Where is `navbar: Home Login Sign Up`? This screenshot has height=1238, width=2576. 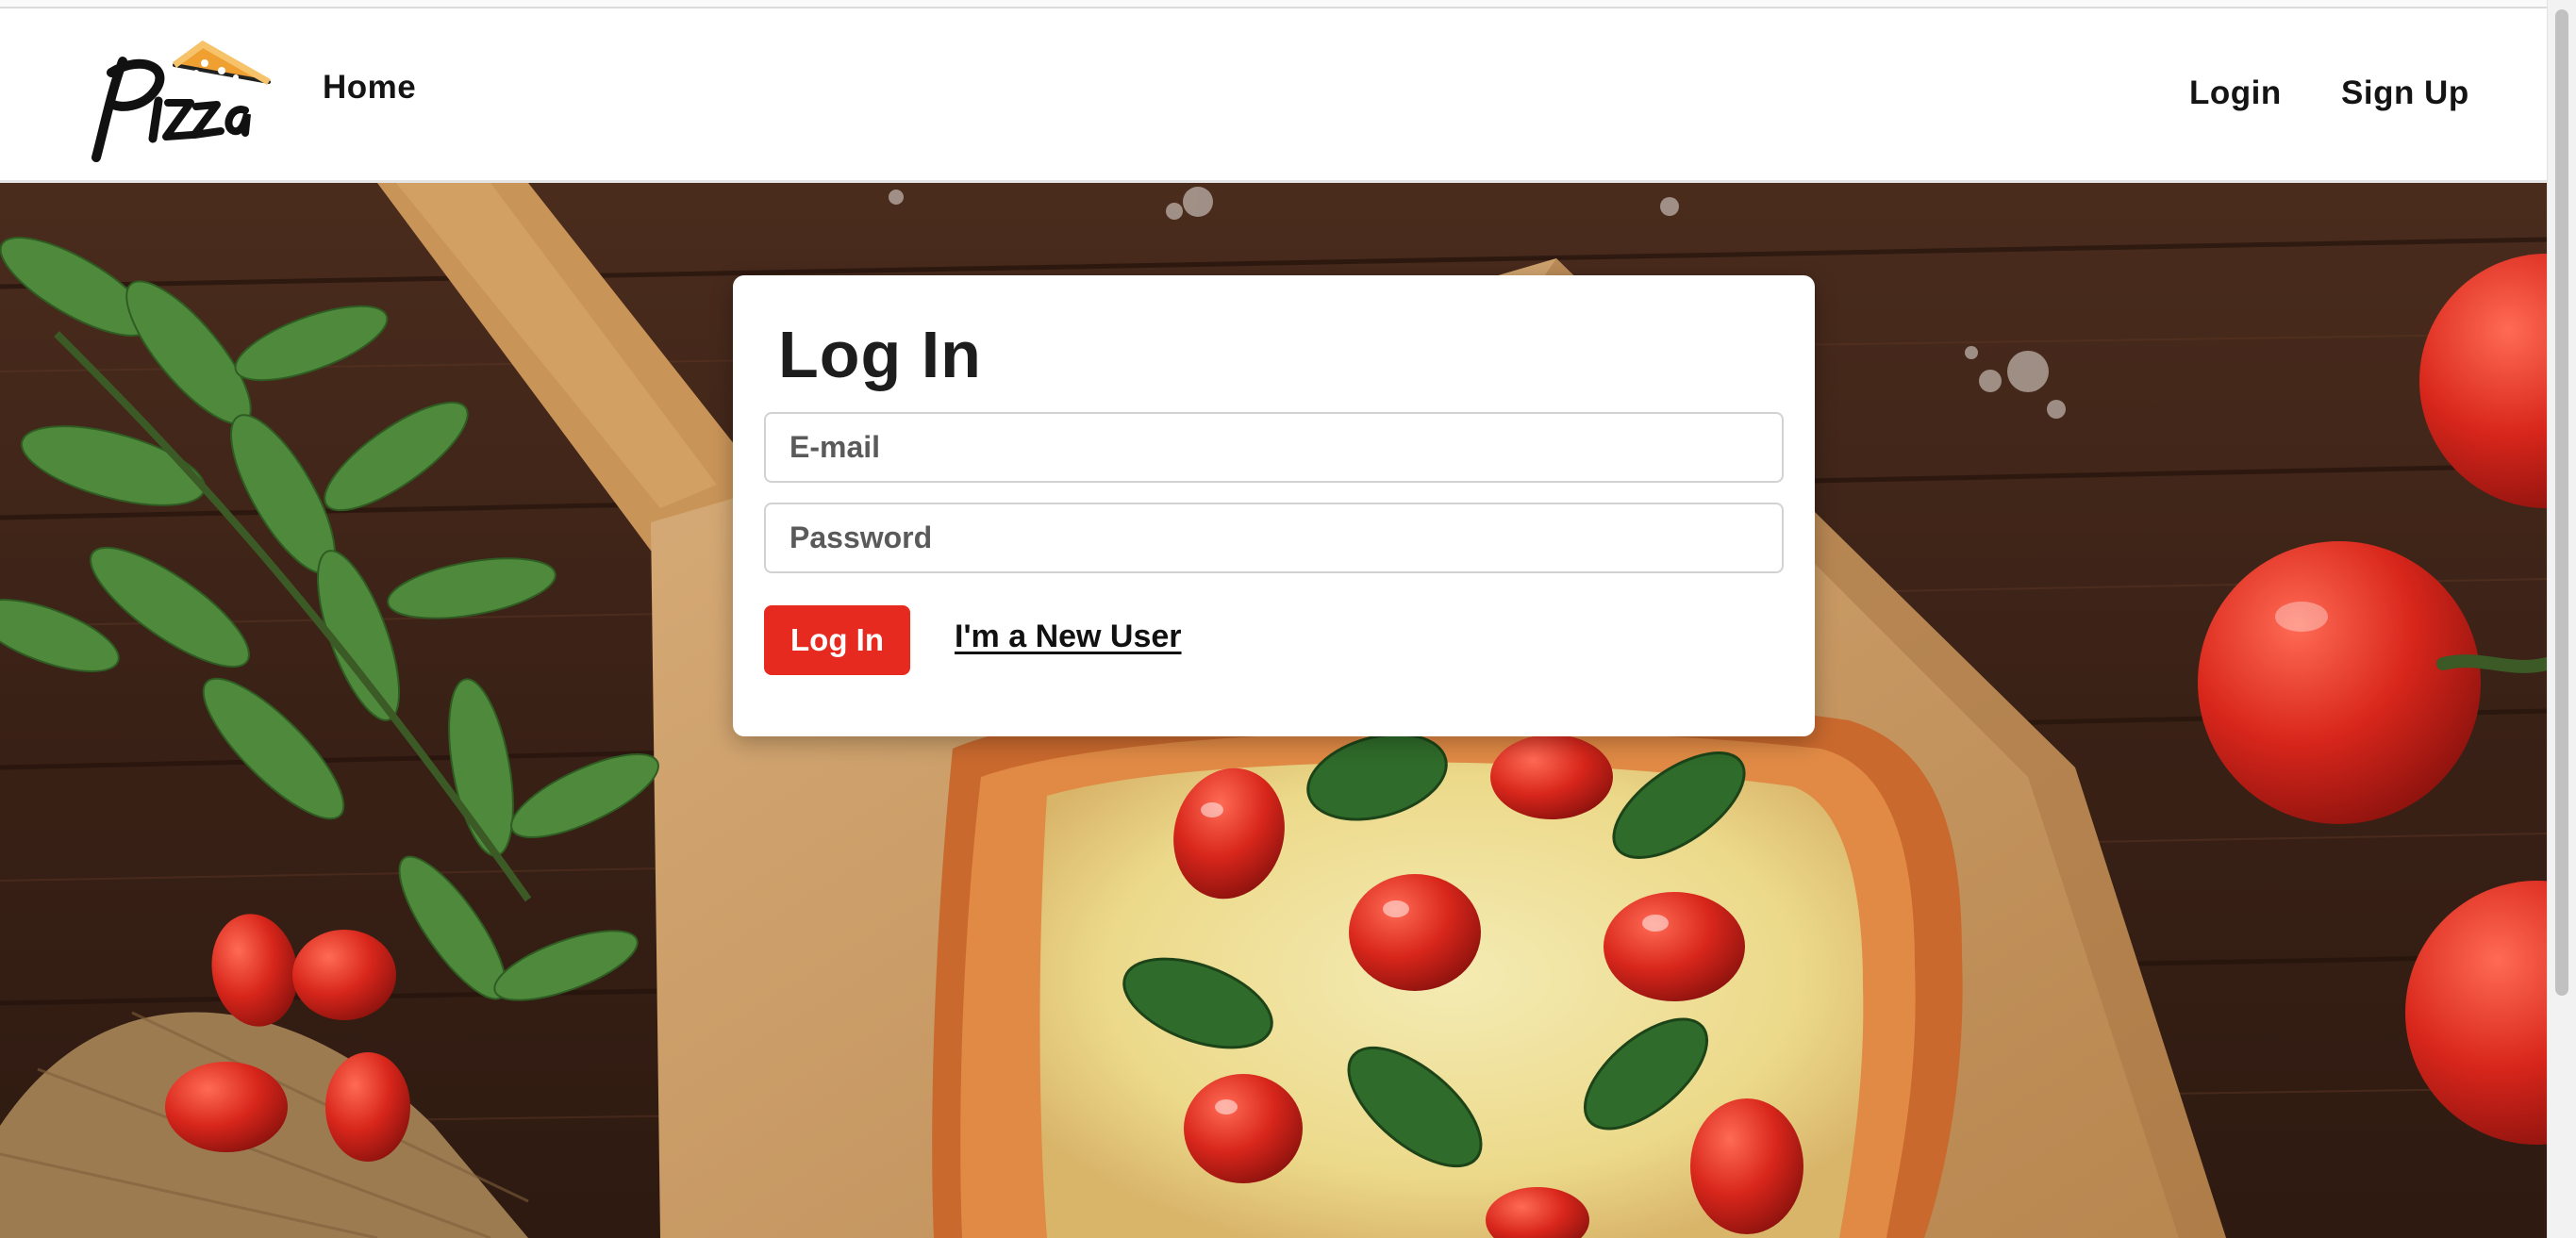 navbar: Home Login Sign Up is located at coordinates (1274, 95).